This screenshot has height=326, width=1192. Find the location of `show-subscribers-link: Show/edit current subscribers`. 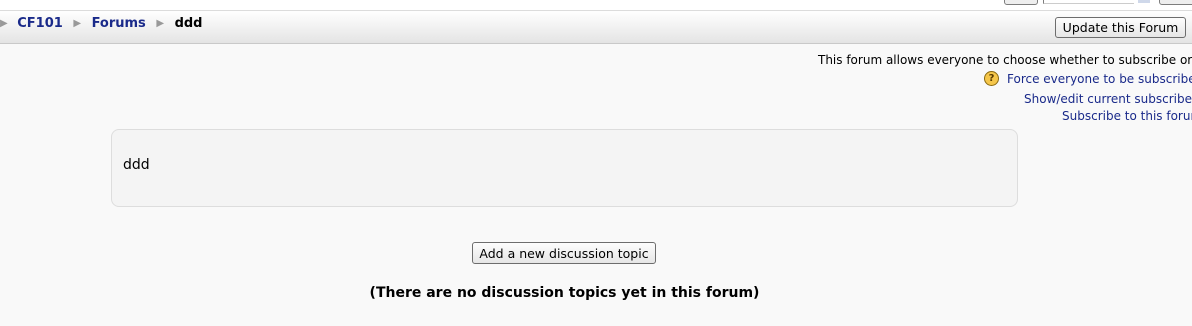

show-subscribers-link: Show/edit current subscribers is located at coordinates (1108, 99).